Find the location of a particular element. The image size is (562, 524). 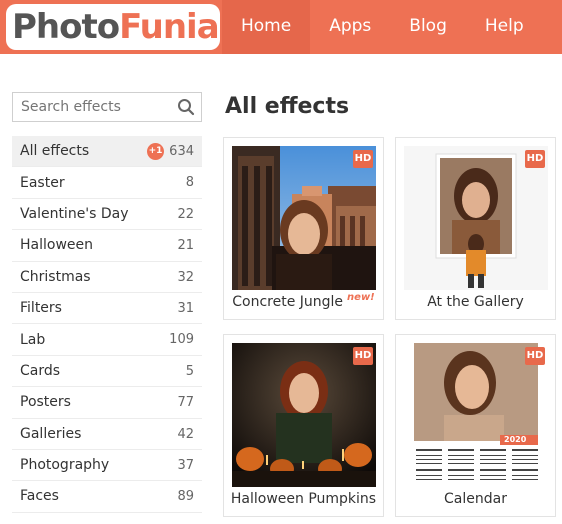

logo-funia-text: Funia is located at coordinates (169, 27).